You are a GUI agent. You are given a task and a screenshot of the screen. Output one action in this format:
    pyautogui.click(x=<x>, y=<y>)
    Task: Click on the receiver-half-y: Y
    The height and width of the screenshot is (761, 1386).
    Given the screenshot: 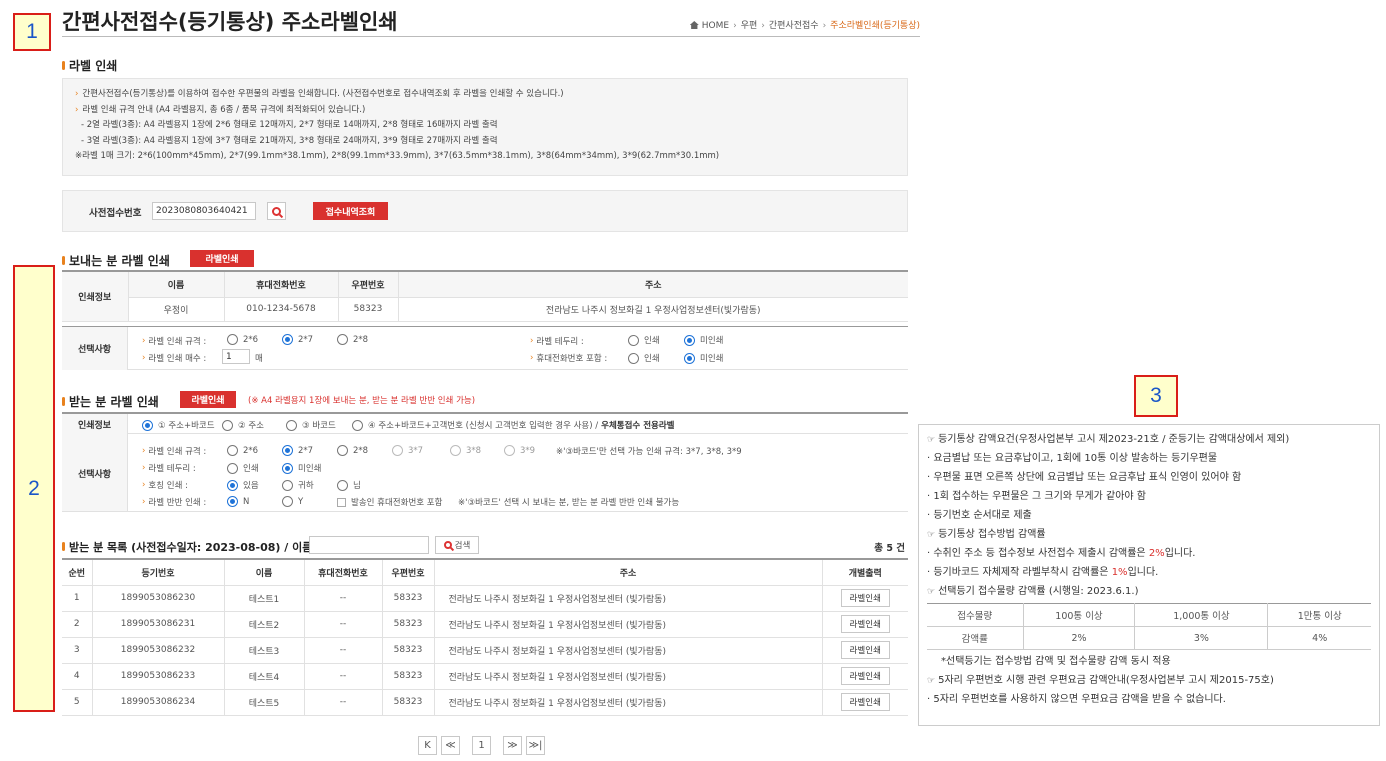 What is the action you would take?
    pyautogui.click(x=292, y=501)
    